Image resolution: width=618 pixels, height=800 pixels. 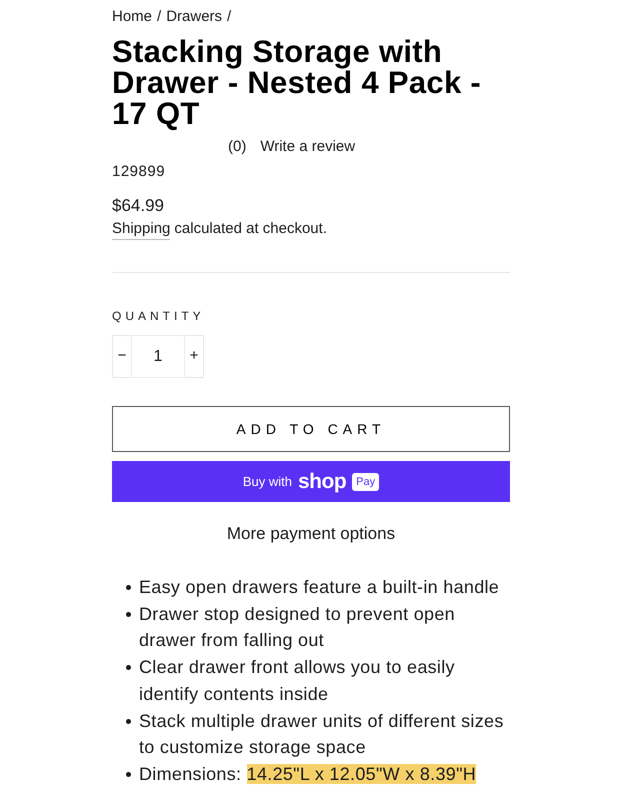 I want to click on feature-text: Easy open drawers feature a built-in handle, so click(x=319, y=587).